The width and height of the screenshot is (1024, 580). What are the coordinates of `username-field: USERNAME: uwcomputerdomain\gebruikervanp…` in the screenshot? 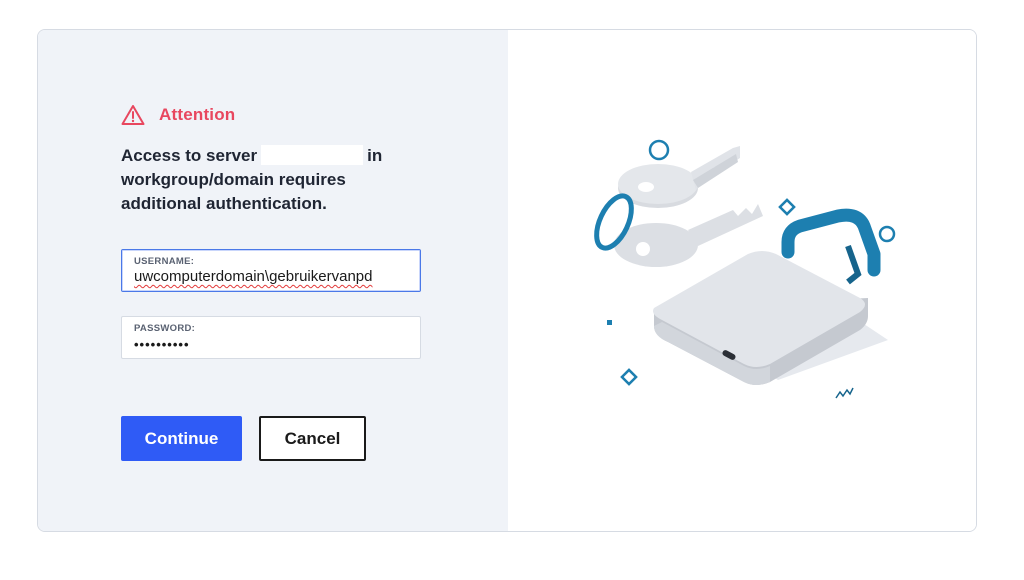 It's located at (271, 270).